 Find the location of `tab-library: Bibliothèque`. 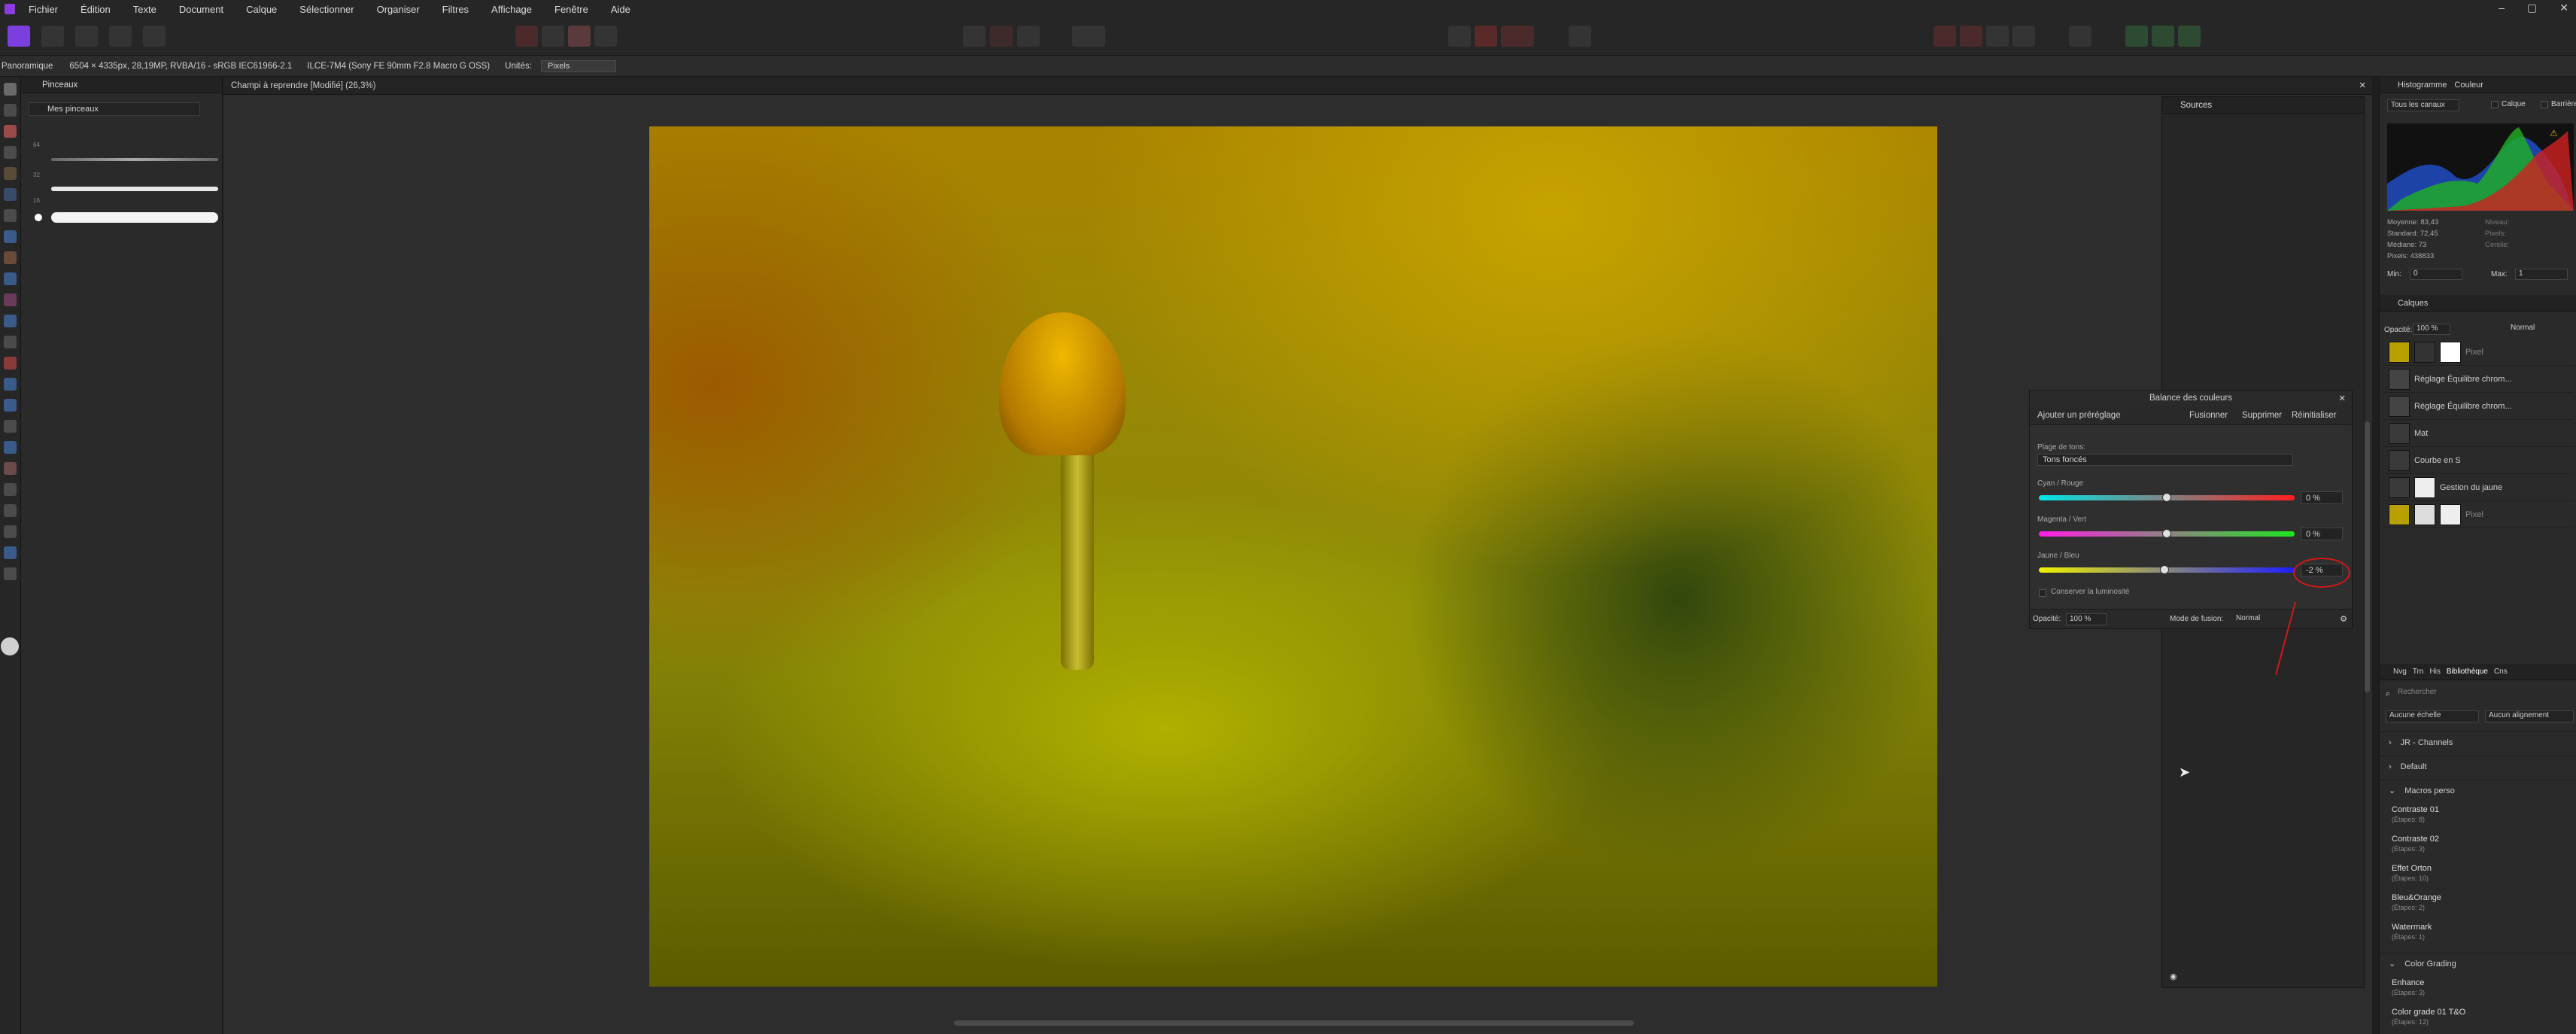

tab-library: Bibliothèque is located at coordinates (2468, 672).